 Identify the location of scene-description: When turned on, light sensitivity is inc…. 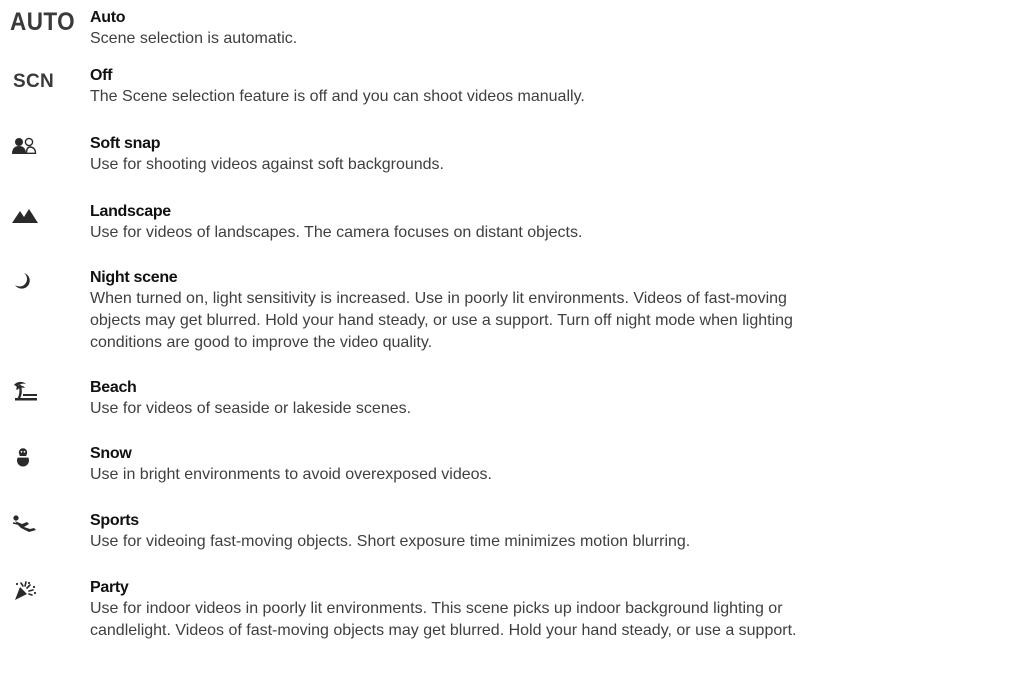
(545, 321).